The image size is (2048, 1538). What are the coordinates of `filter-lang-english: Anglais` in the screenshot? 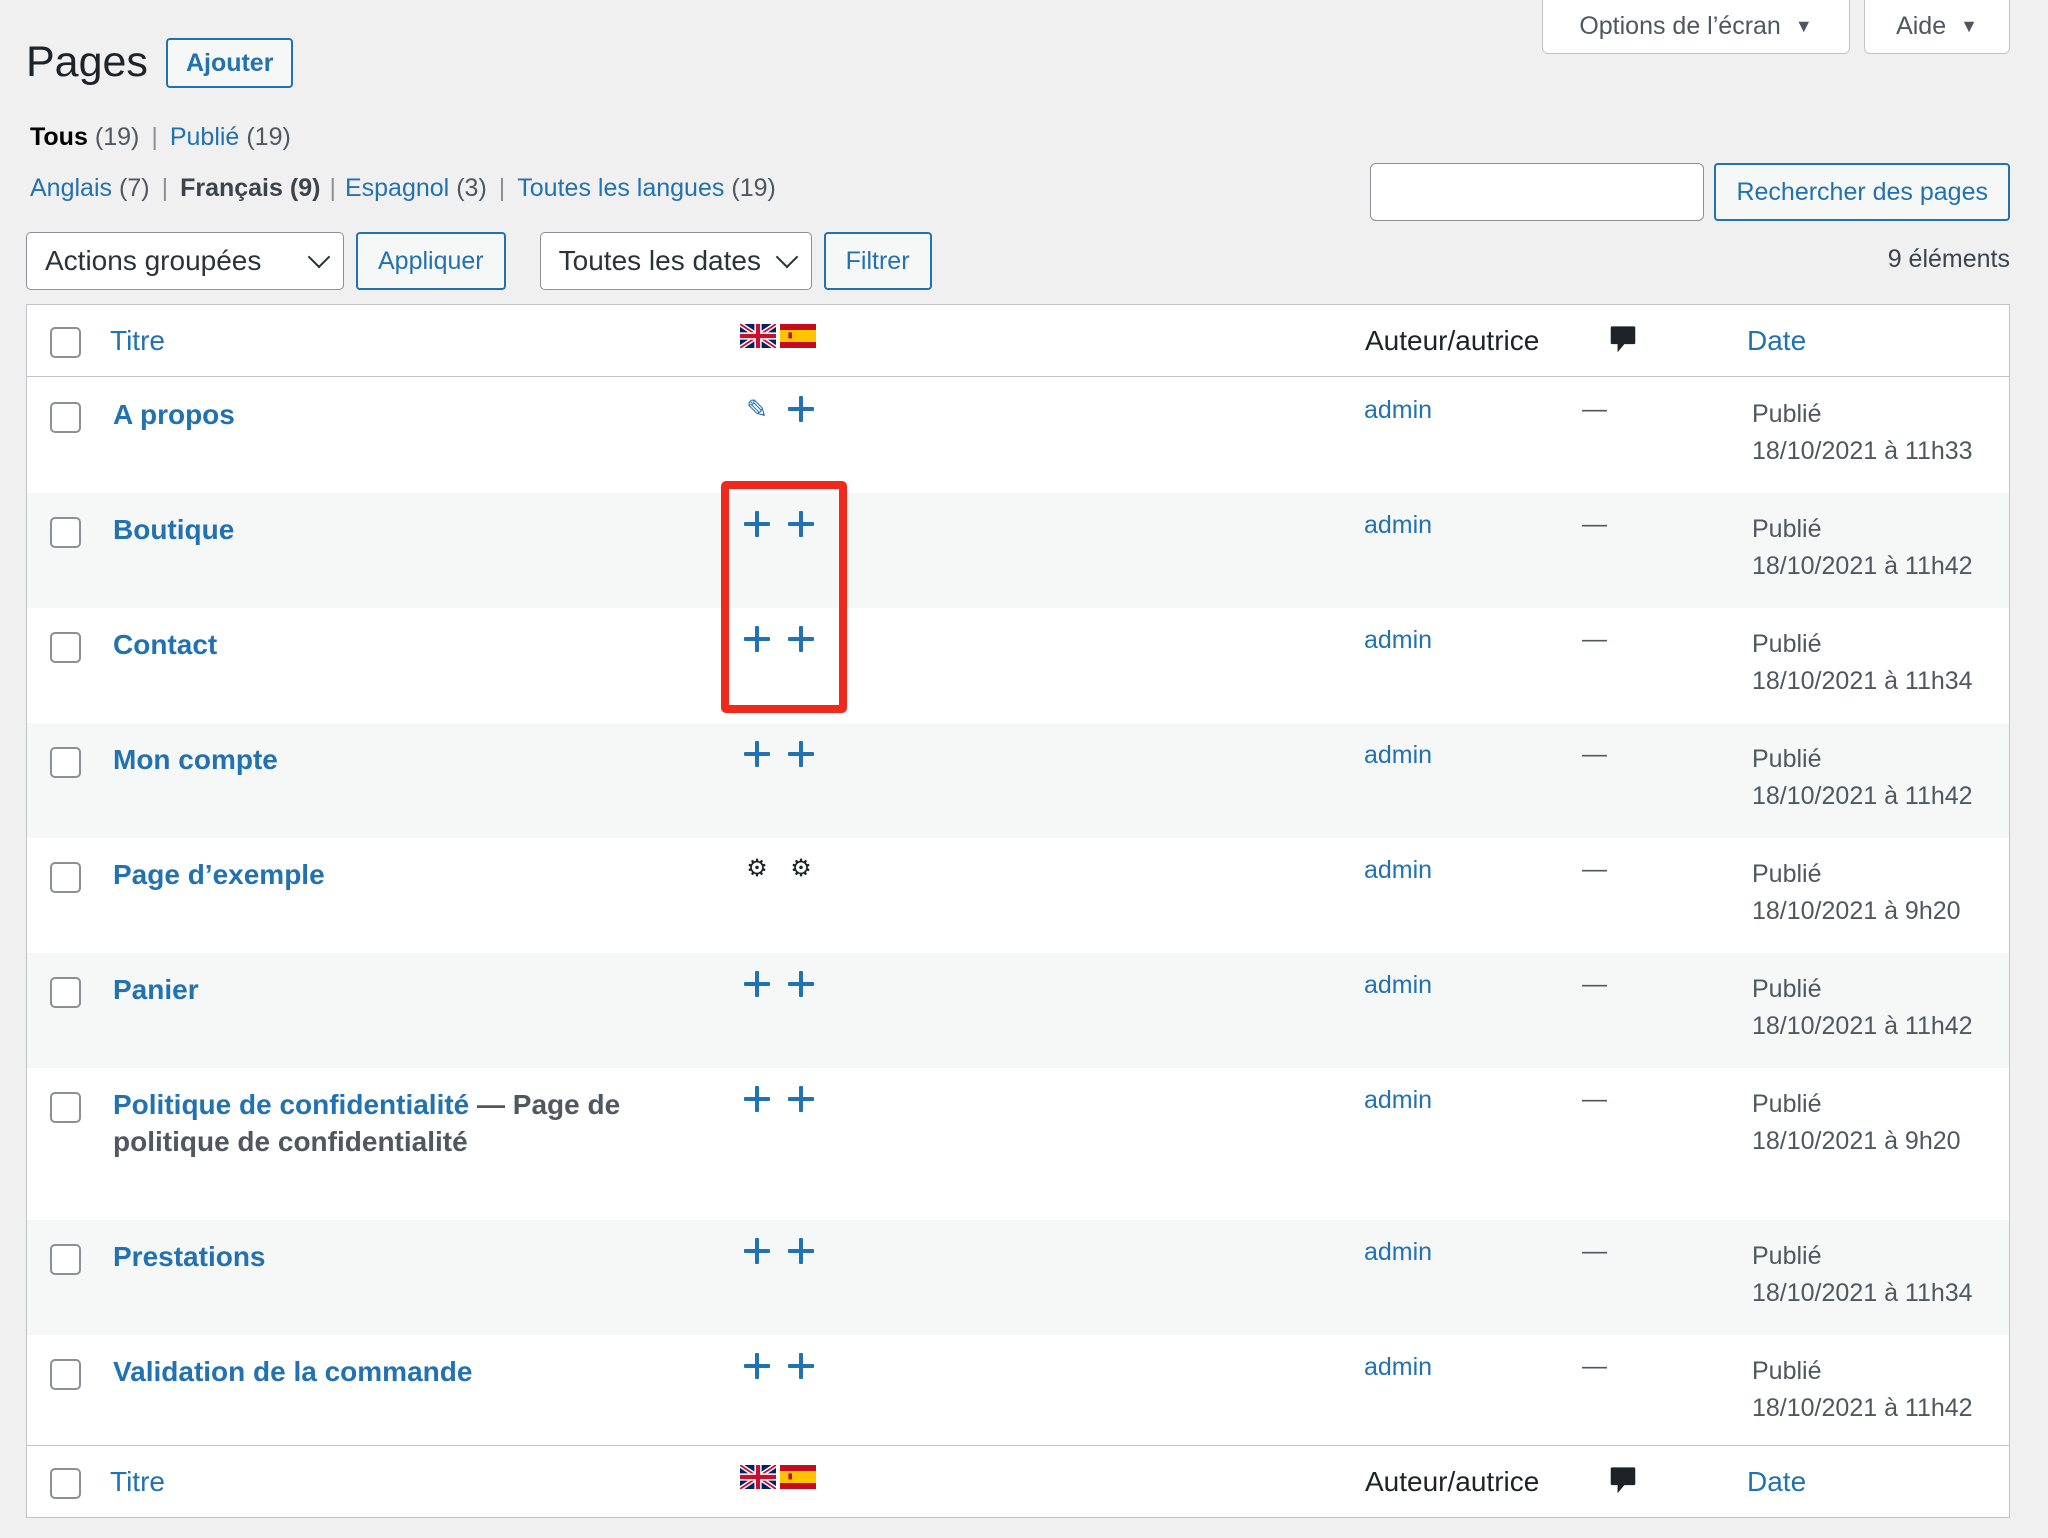 It's located at (71, 188).